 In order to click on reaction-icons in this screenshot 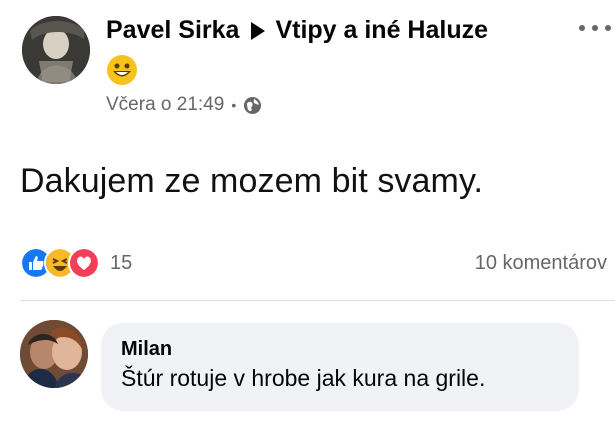, I will do `click(60, 263)`.